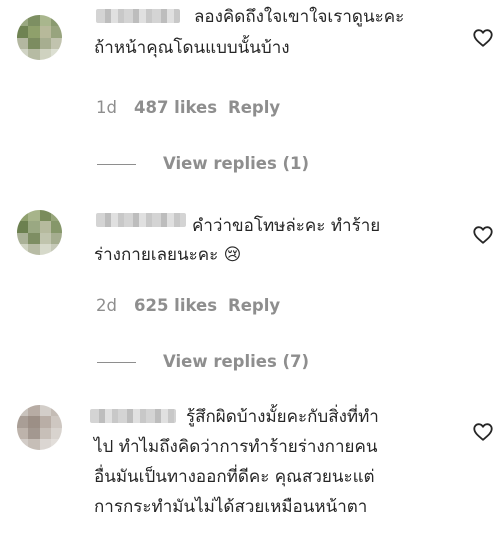 Image resolution: width=500 pixels, height=539 pixels. Describe the element at coordinates (231, 507) in the screenshot. I see `comment-text-line: การกระทำมันไม่ได้สวยเหมือนหน้าตา` at that location.